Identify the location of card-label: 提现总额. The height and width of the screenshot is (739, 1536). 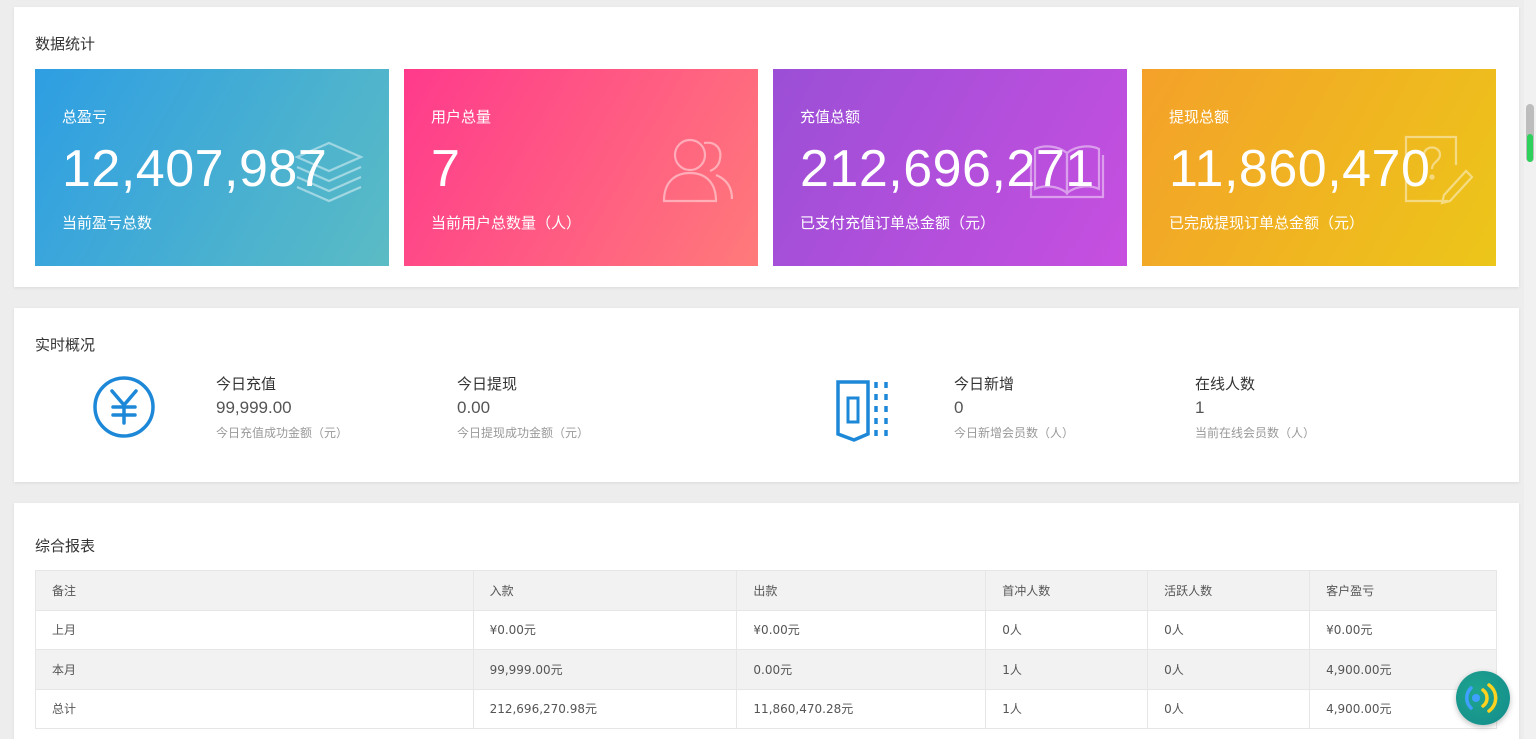
(1199, 117).